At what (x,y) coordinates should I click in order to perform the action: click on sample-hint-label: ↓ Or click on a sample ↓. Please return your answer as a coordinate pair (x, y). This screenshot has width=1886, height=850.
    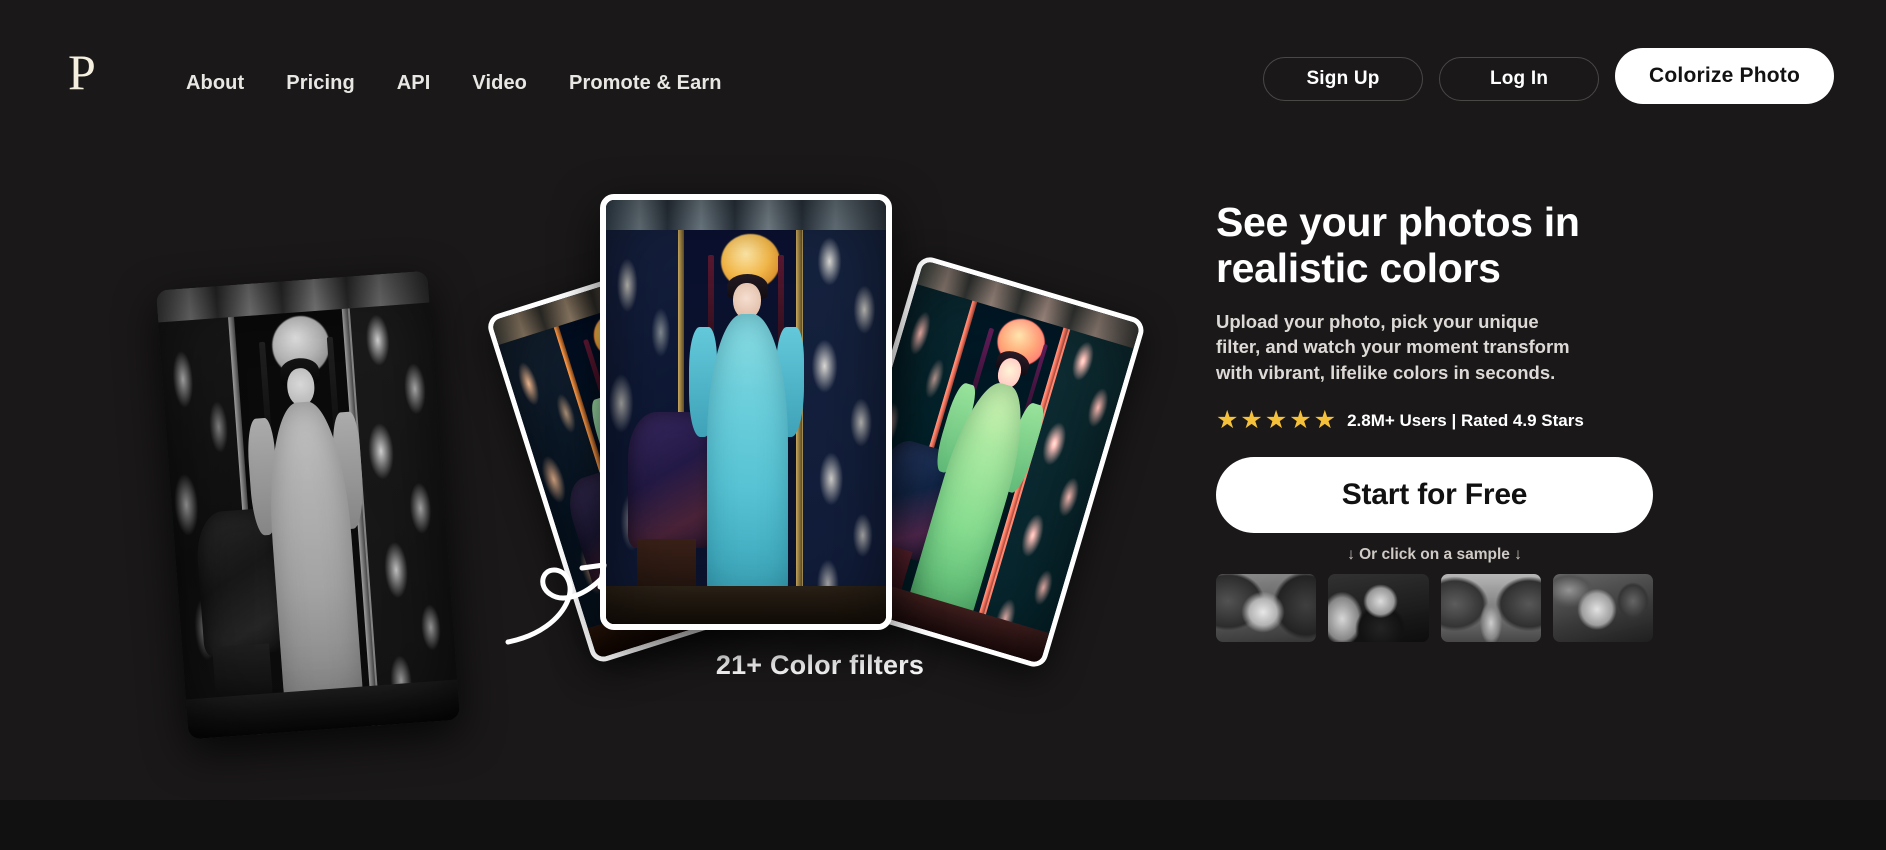
    Looking at the image, I should click on (1434, 555).